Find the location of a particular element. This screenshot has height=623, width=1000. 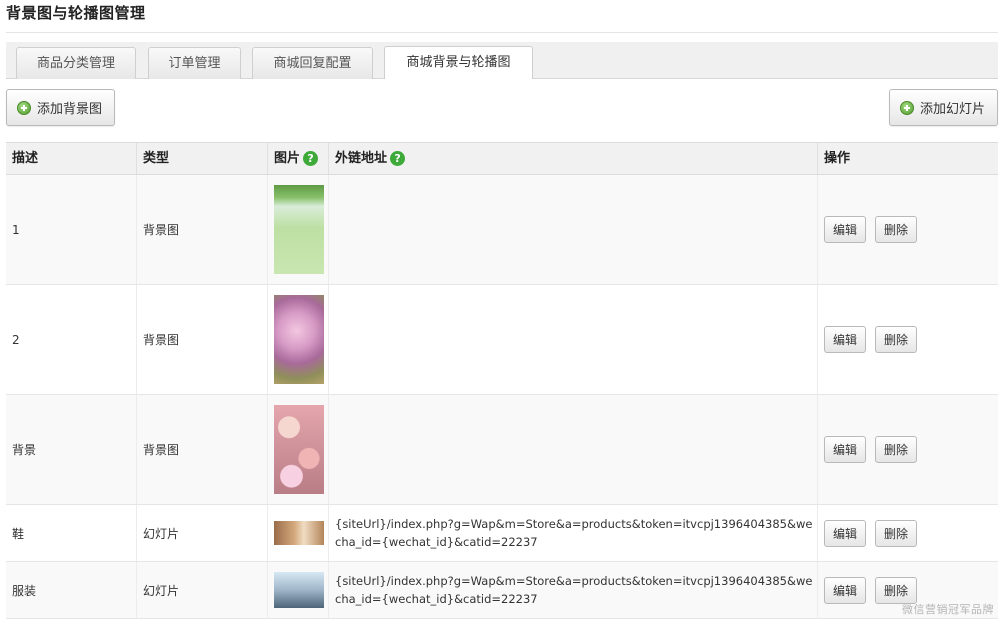

header-link-label: 外链地址 is located at coordinates (361, 158).